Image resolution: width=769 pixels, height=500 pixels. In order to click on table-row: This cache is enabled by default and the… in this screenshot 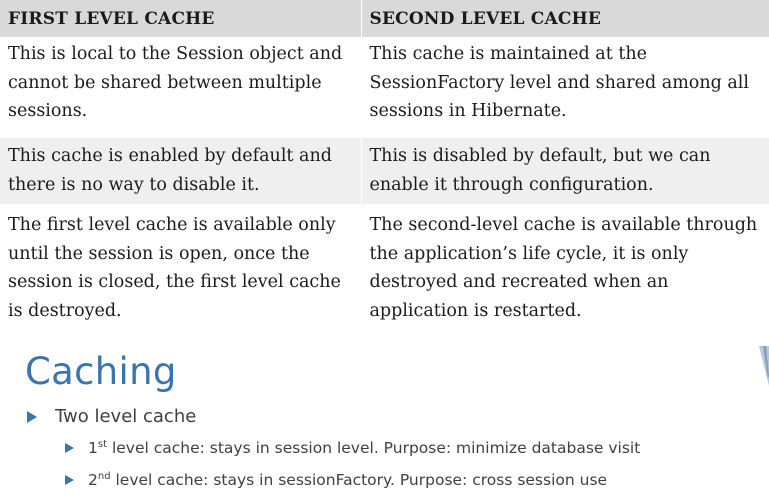, I will do `click(384, 171)`.